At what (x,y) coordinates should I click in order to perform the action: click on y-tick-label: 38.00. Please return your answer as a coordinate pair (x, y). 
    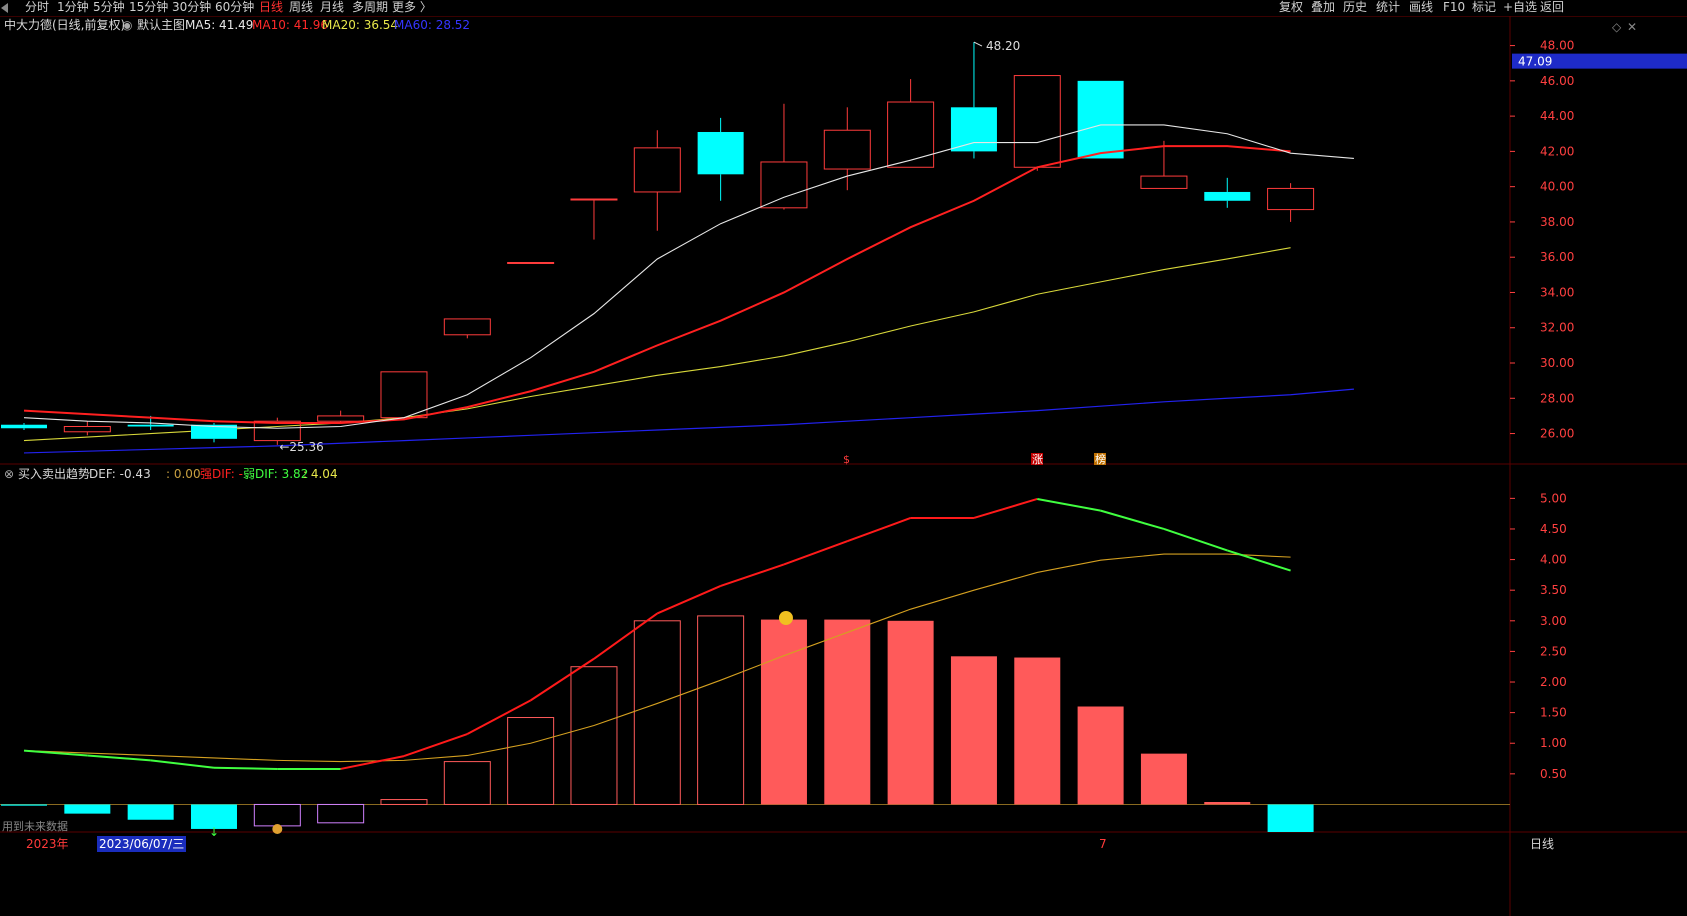
    Looking at the image, I should click on (1557, 222).